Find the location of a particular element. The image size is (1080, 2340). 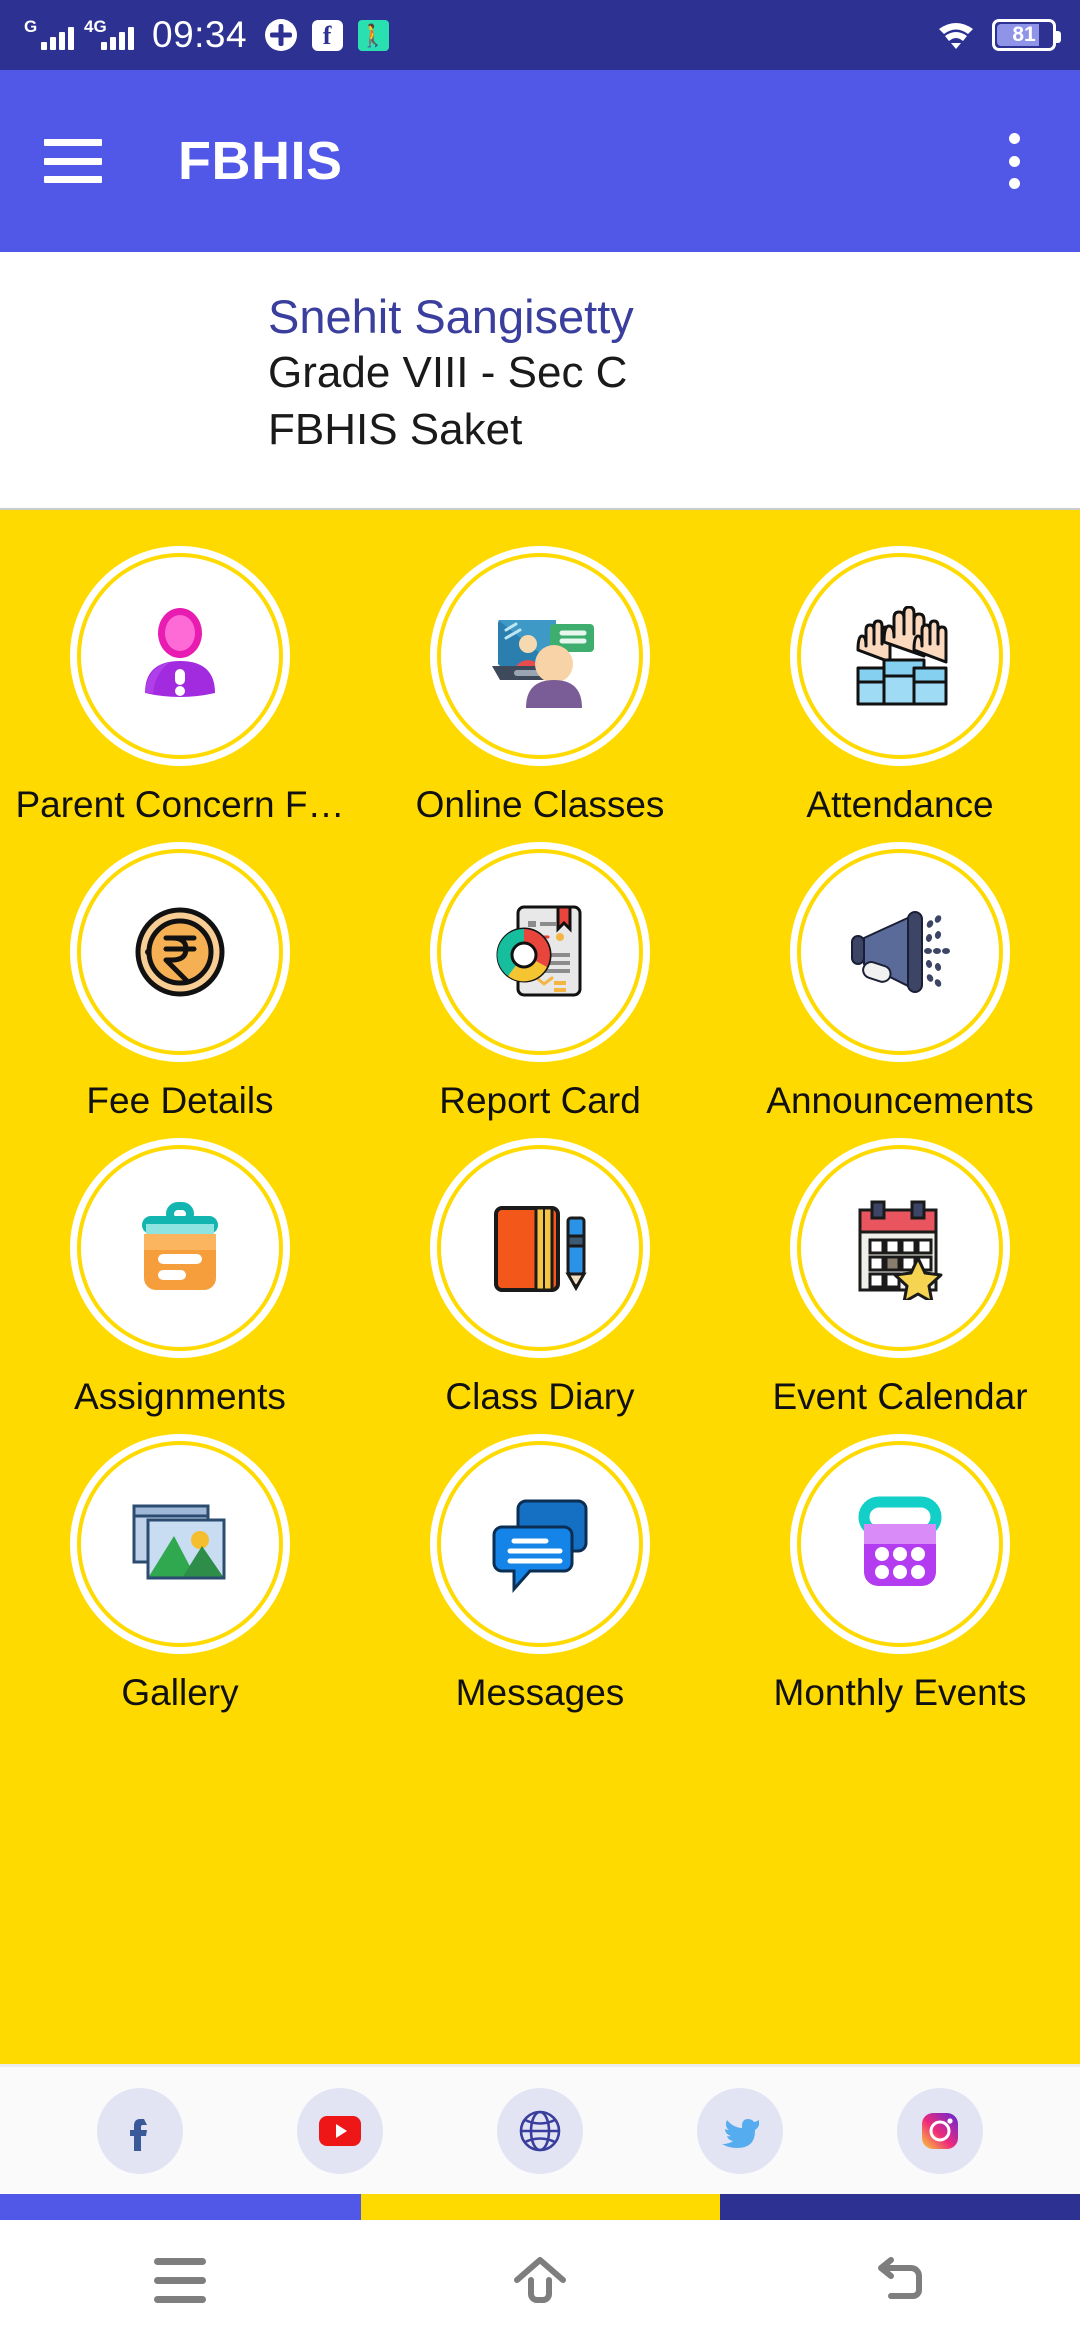

status-bar: G 4G 09:34 f 81 is located at coordinates (540, 35).